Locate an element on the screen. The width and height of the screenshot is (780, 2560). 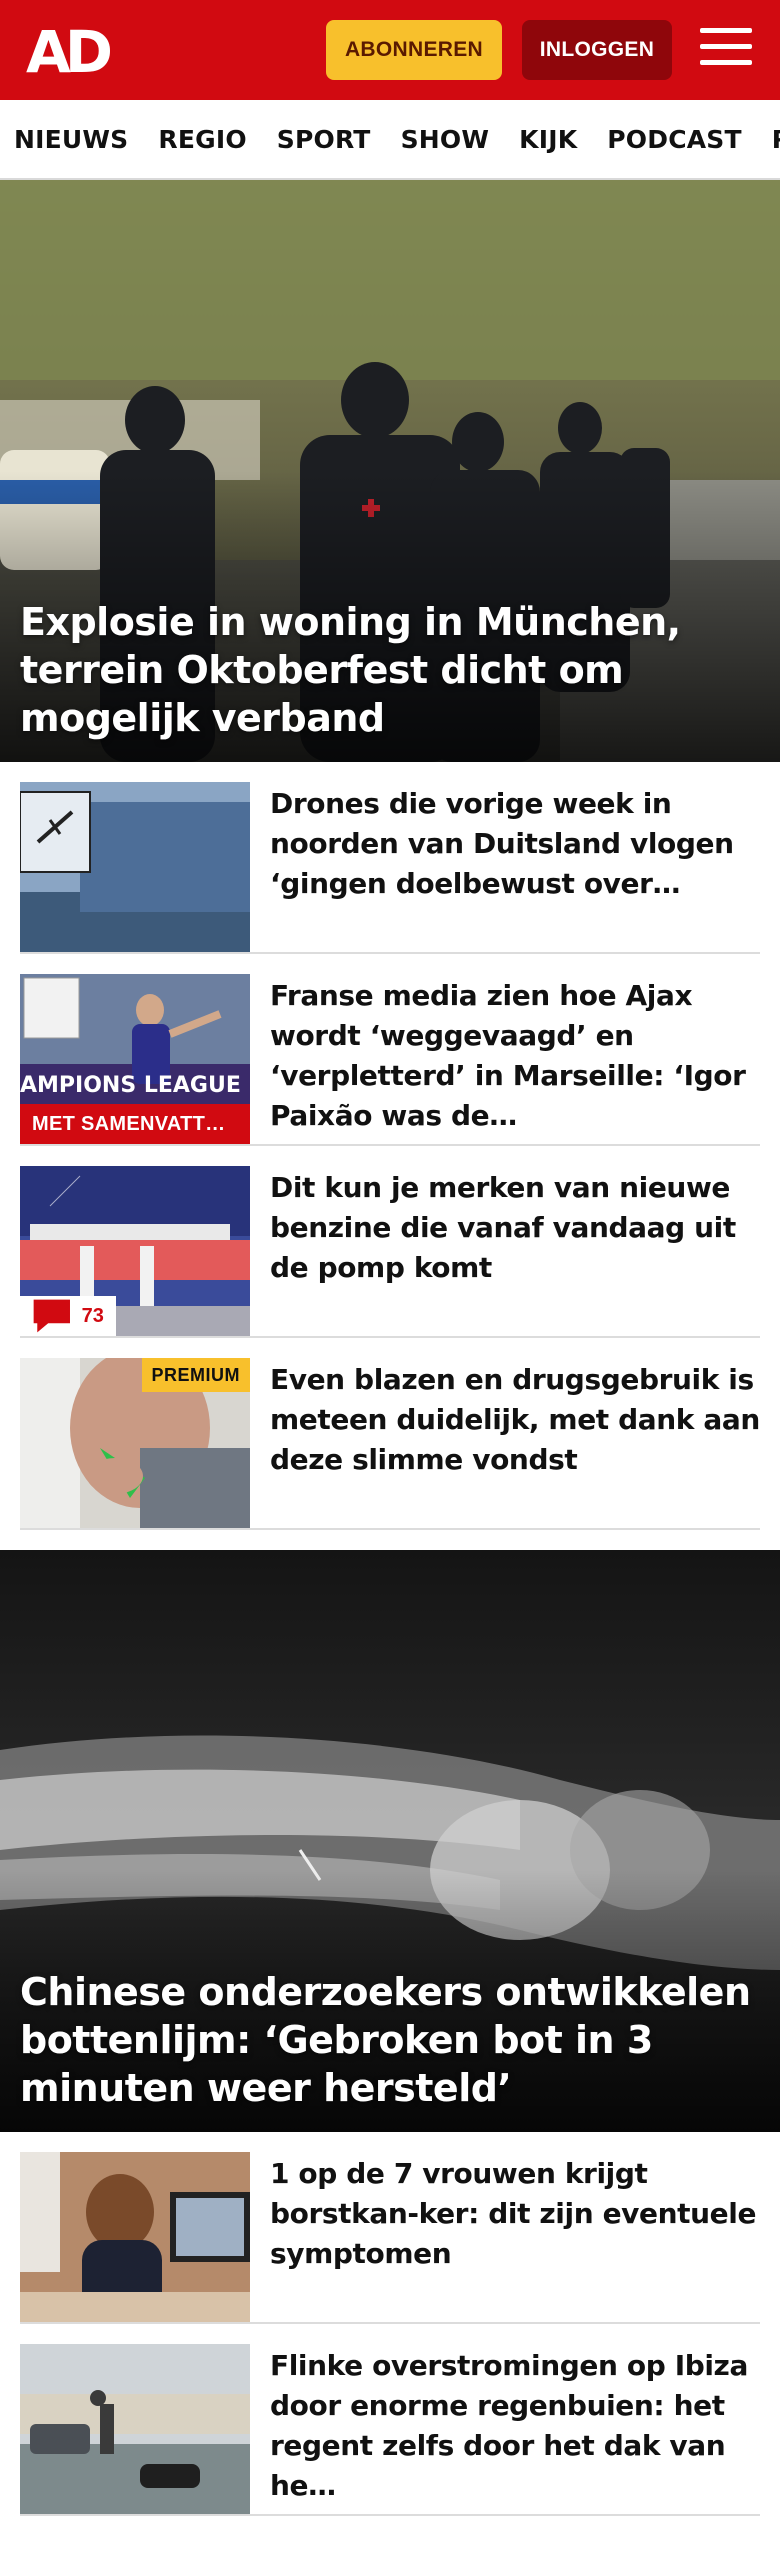
ad-logo: AD is located at coordinates (72, 50).